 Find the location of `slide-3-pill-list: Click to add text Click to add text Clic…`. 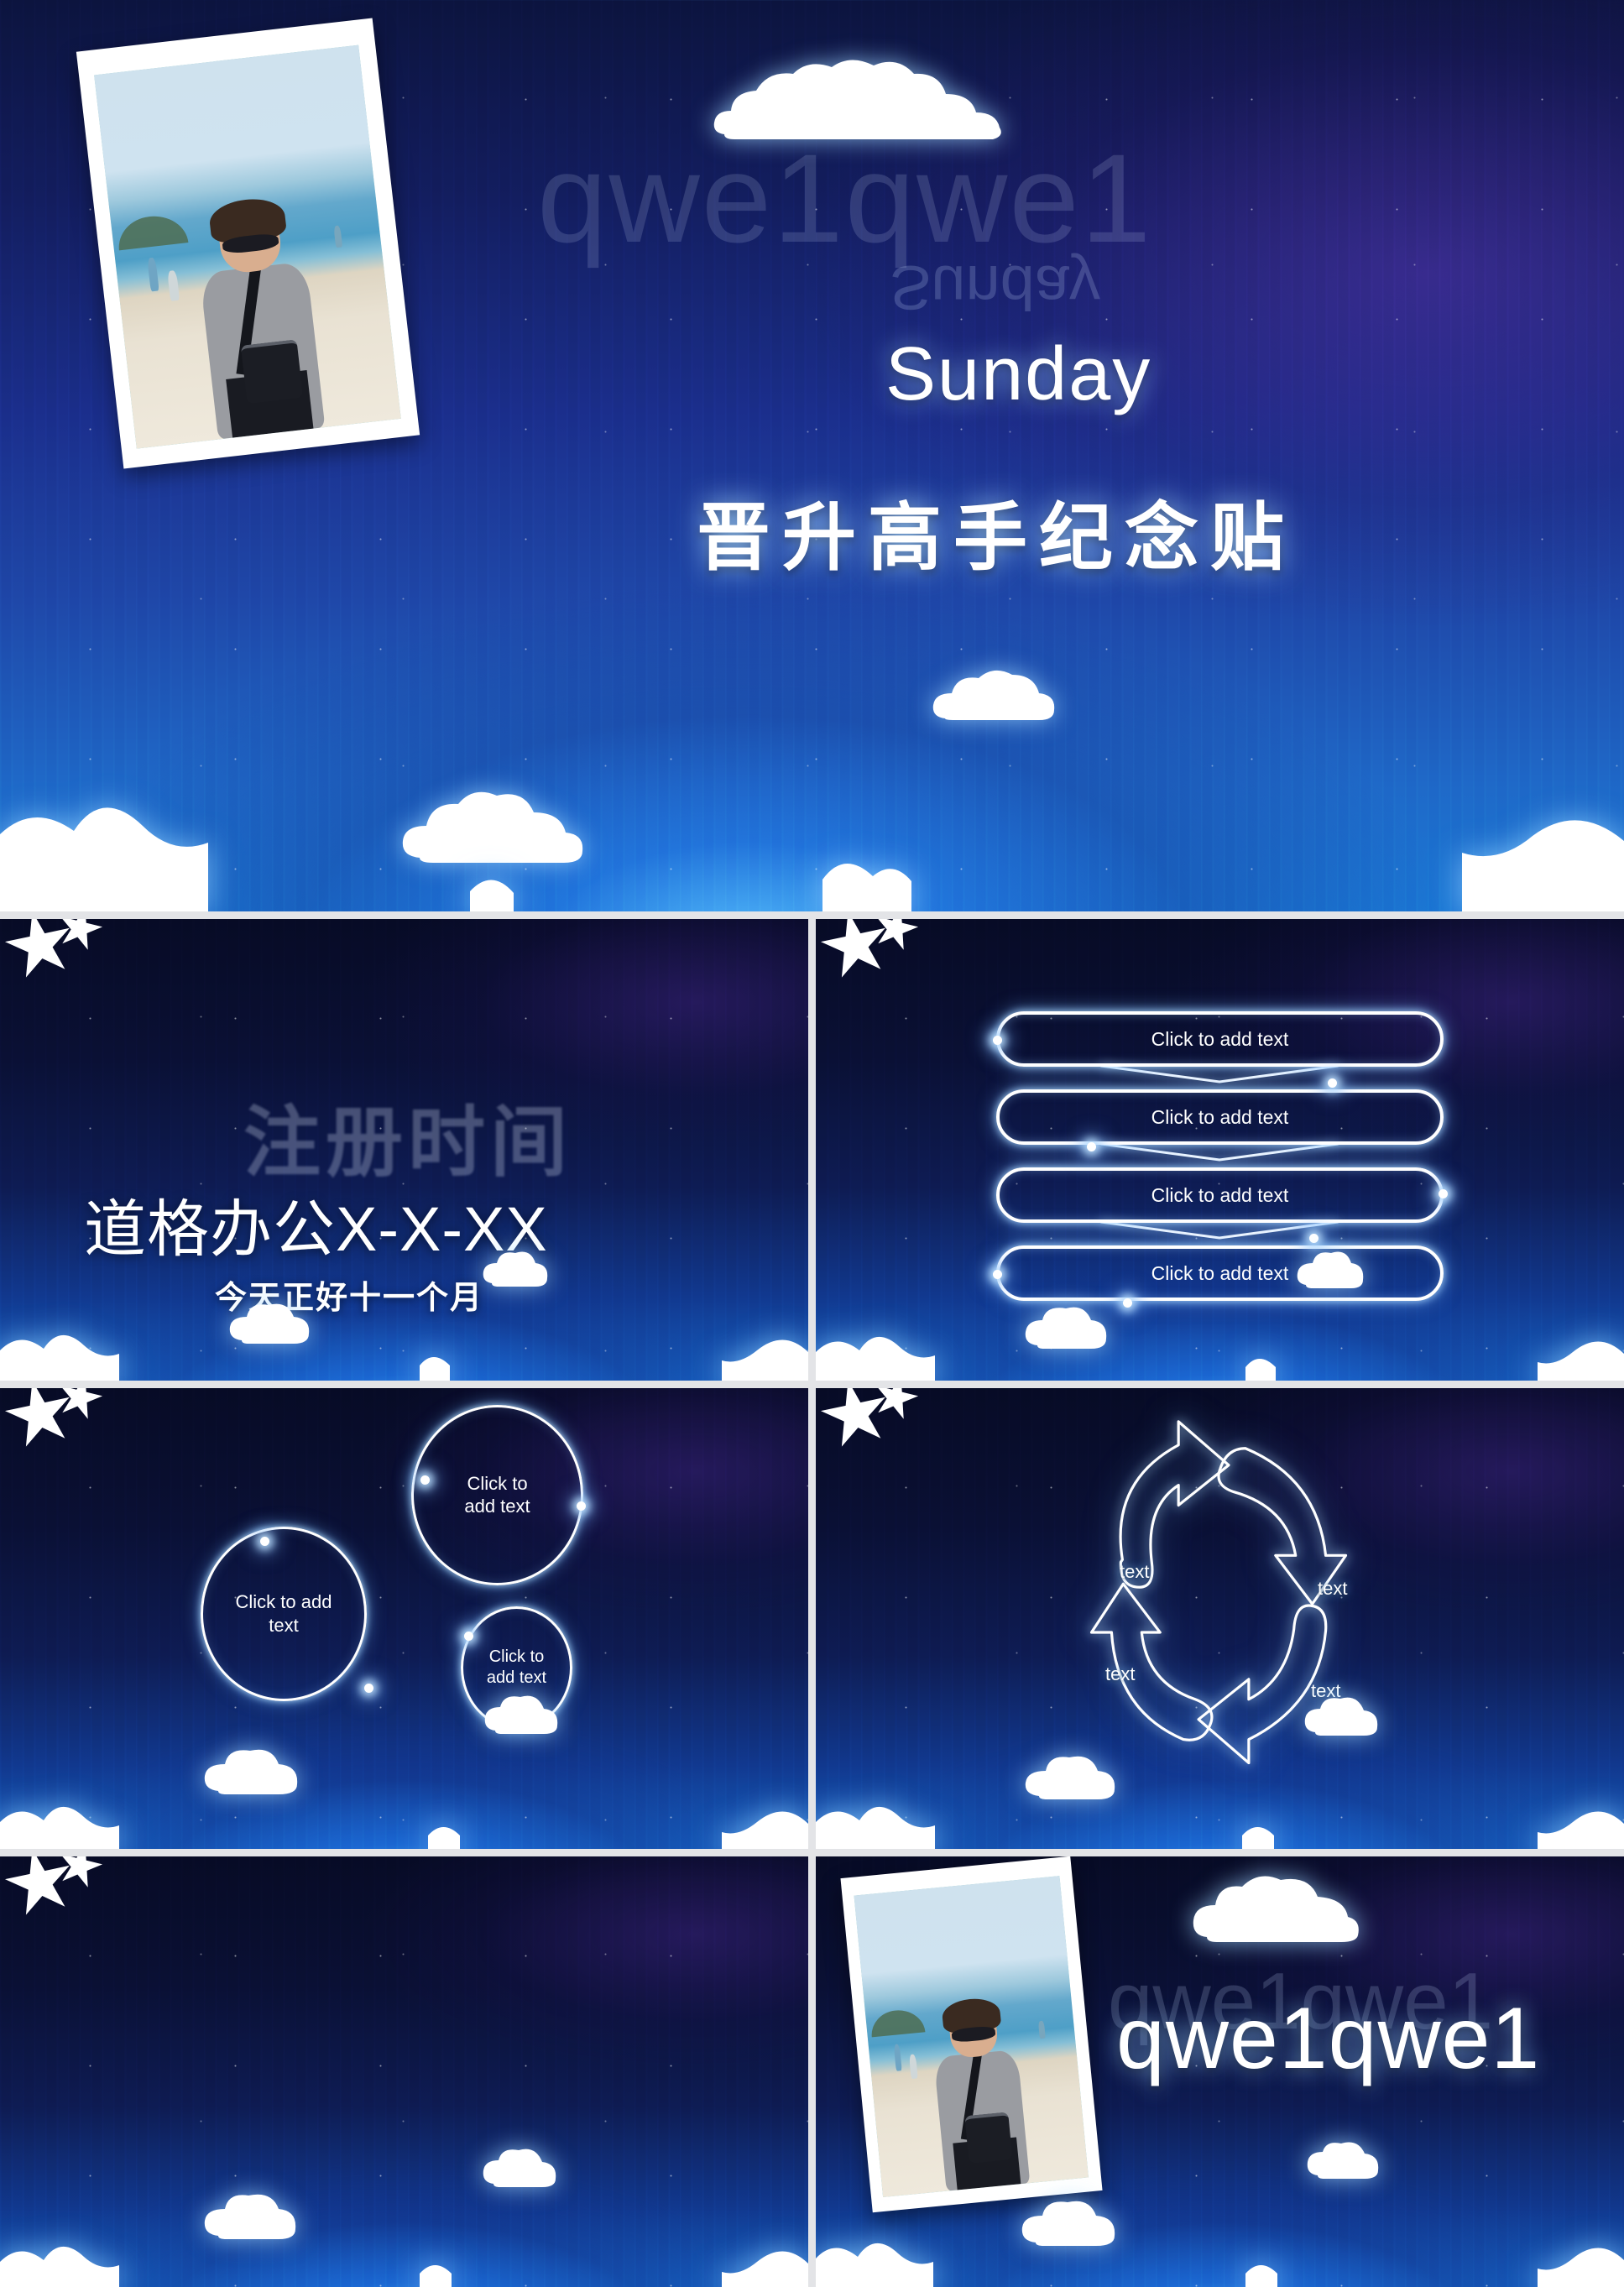

slide-3-pill-list: Click to add text Click to add text Clic… is located at coordinates (1220, 1150).